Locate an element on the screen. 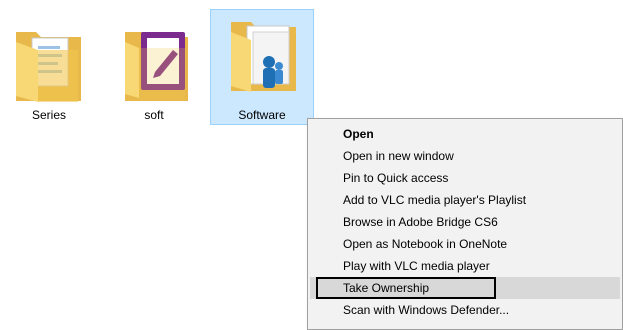 The height and width of the screenshot is (330, 623). folder-label: soft is located at coordinates (154, 115).